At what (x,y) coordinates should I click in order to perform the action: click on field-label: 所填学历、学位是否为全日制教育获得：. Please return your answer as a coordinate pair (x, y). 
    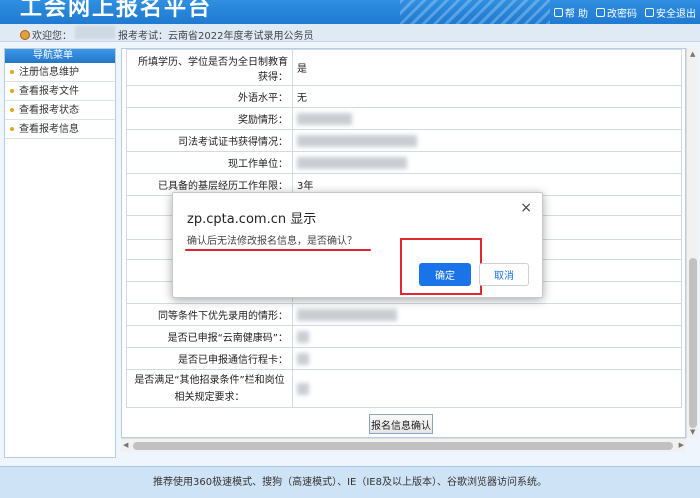
    Looking at the image, I should click on (209, 67).